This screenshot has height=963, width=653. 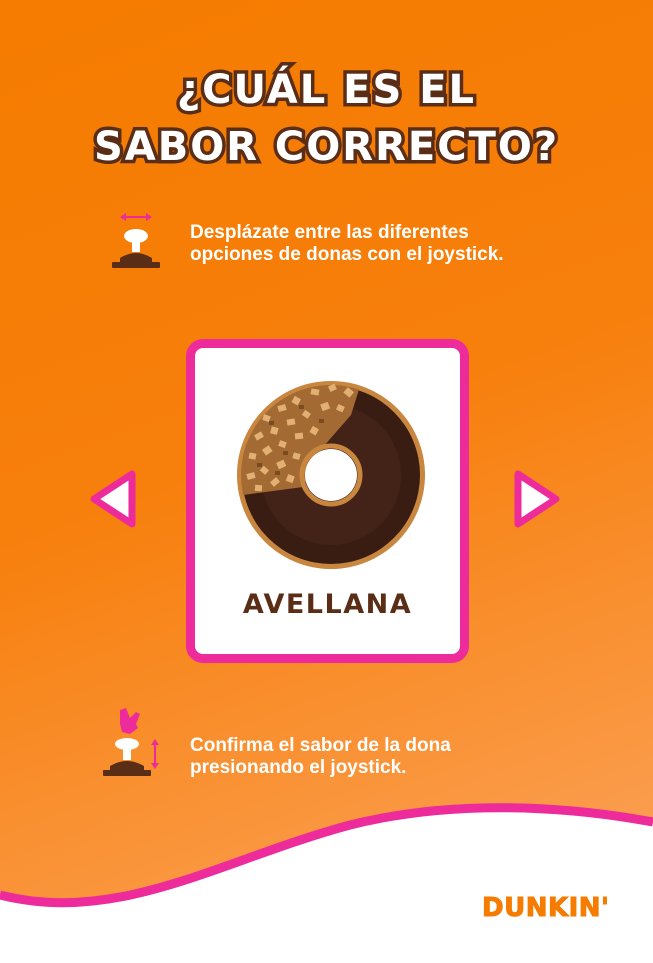 I want to click on instruction-navigate-line-1: Desplázate entre las diferentes, so click(x=329, y=232).